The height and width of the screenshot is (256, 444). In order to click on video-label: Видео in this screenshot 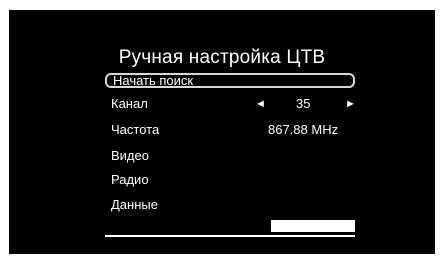, I will do `click(130, 155)`.